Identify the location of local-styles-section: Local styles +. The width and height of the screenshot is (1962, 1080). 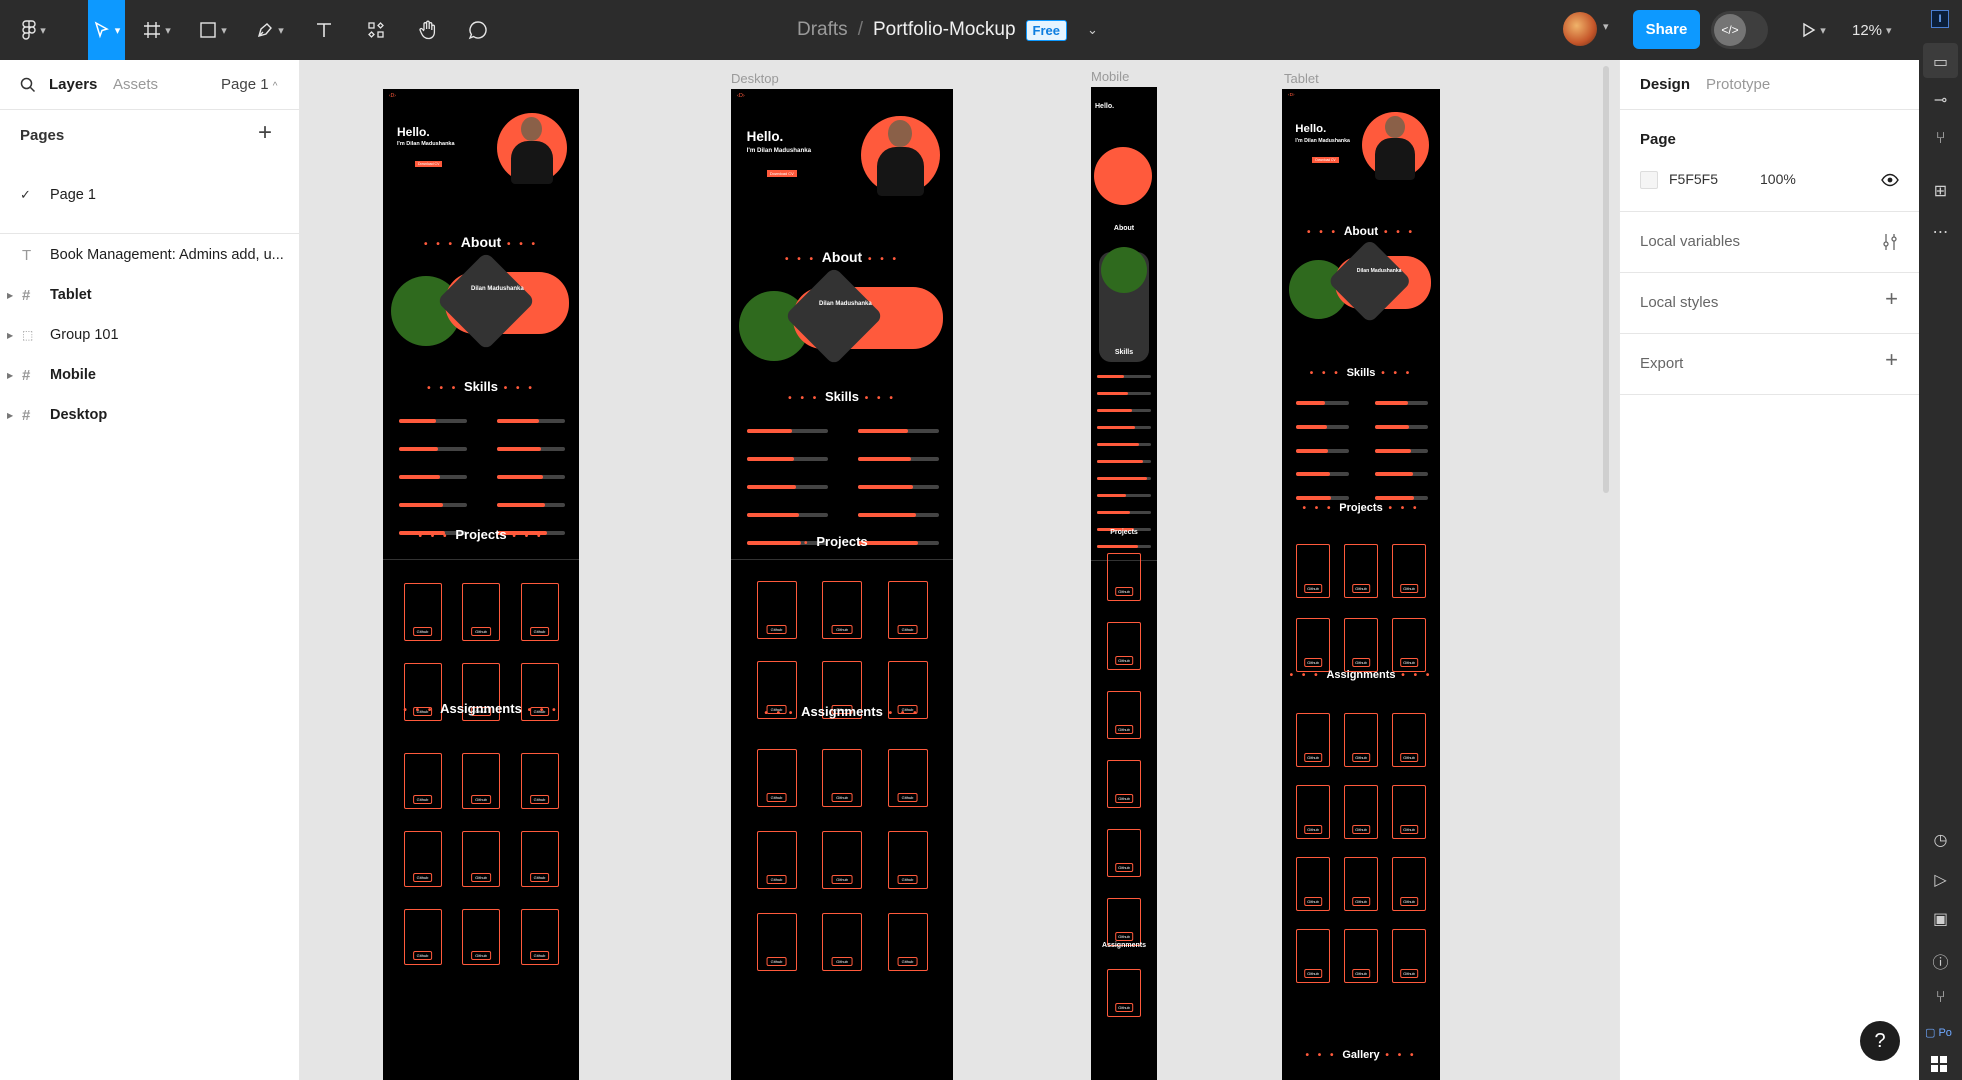
(1770, 303).